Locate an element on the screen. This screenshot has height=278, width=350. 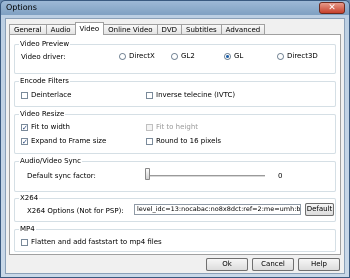
deinterlace-checkbox: Deinterlace is located at coordinates (46, 95).